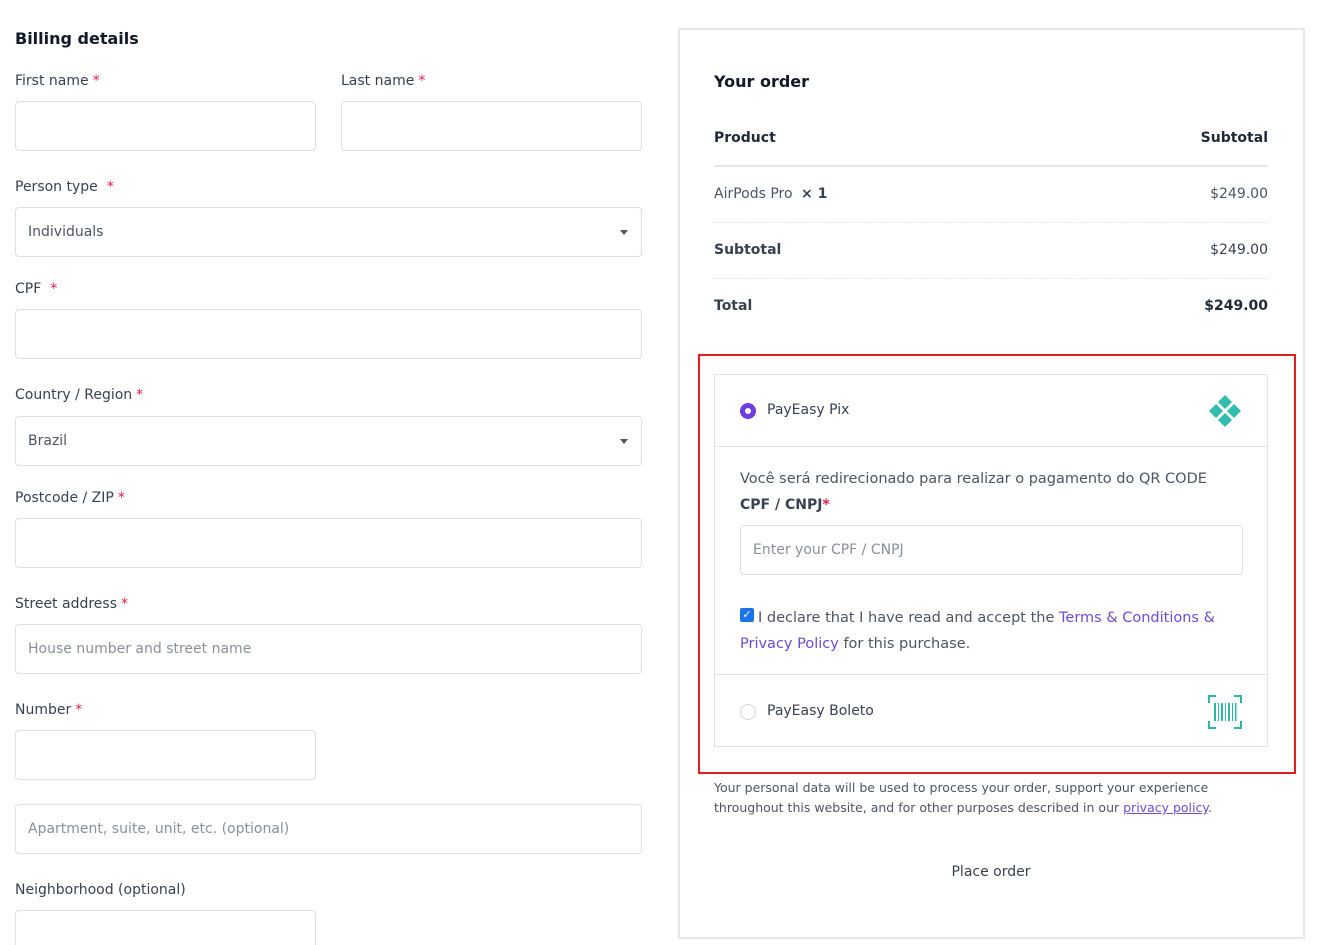  What do you see at coordinates (48, 441) in the screenshot?
I see `country-value: Brazil` at bounding box center [48, 441].